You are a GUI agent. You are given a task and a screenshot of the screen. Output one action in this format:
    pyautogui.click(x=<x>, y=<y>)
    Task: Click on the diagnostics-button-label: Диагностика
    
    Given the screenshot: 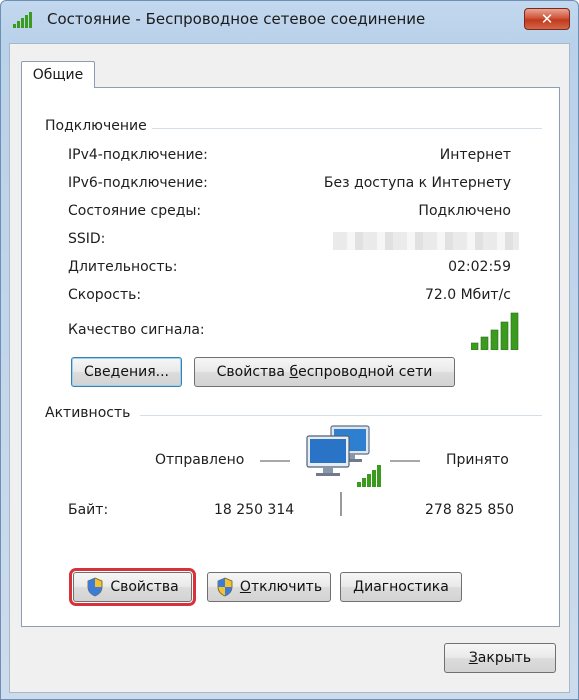 What is the action you would take?
    pyautogui.click(x=401, y=587)
    